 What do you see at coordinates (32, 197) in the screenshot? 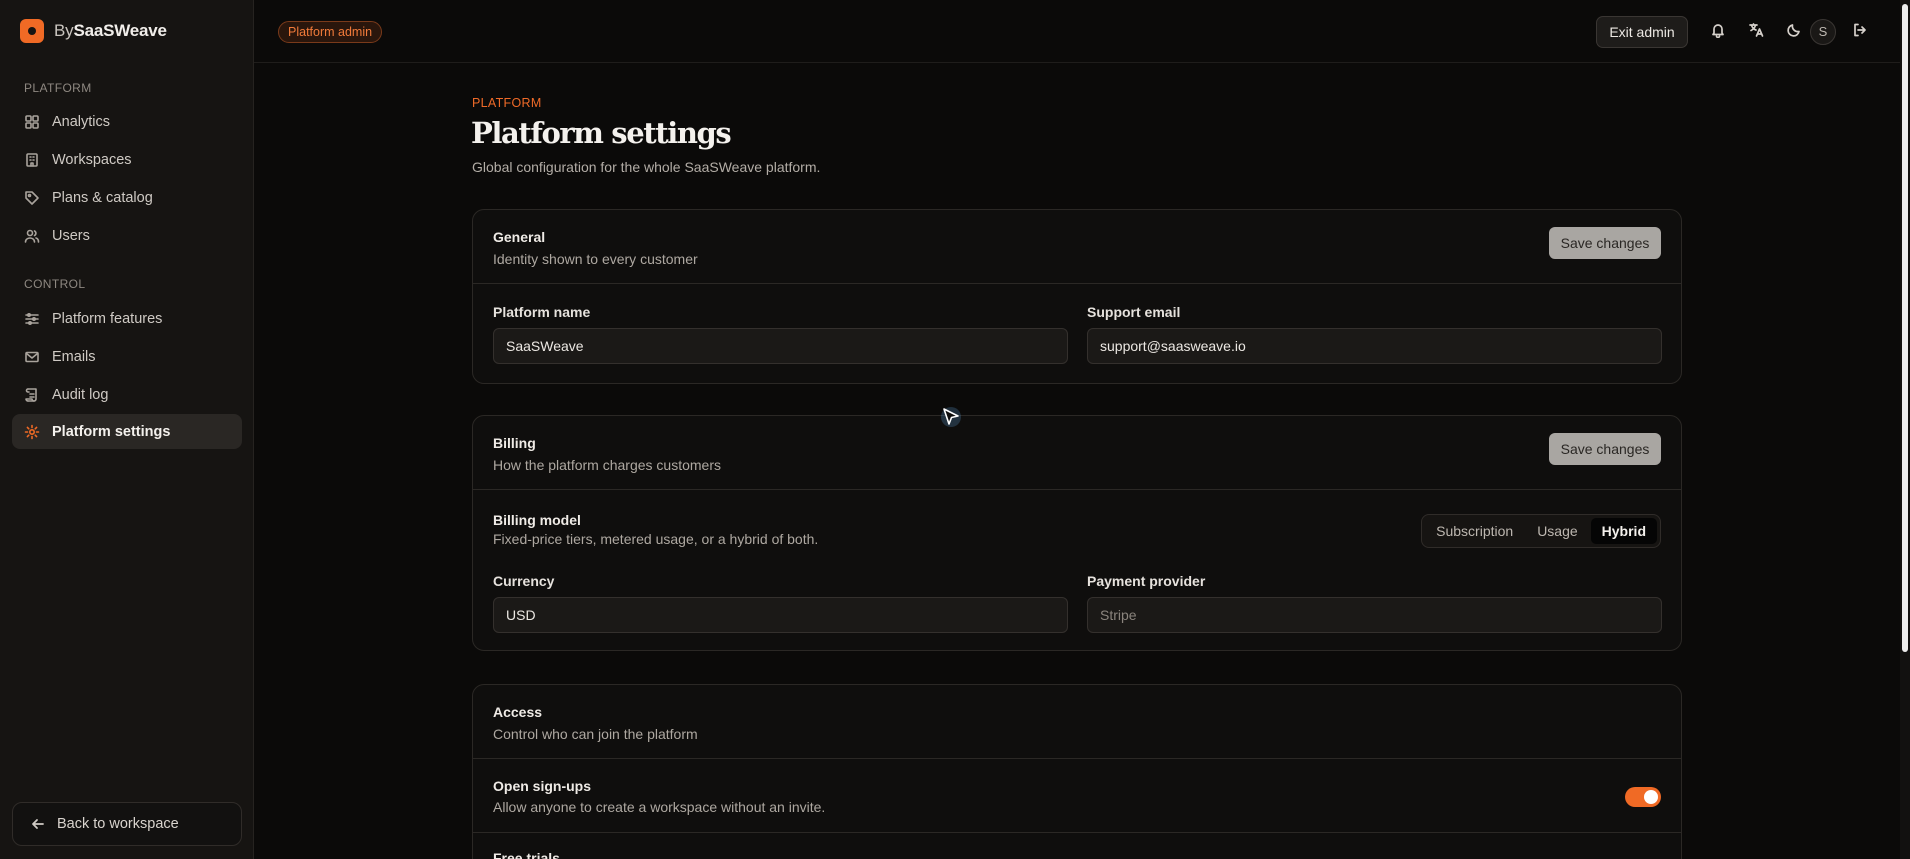
I see `tag-icon` at bounding box center [32, 197].